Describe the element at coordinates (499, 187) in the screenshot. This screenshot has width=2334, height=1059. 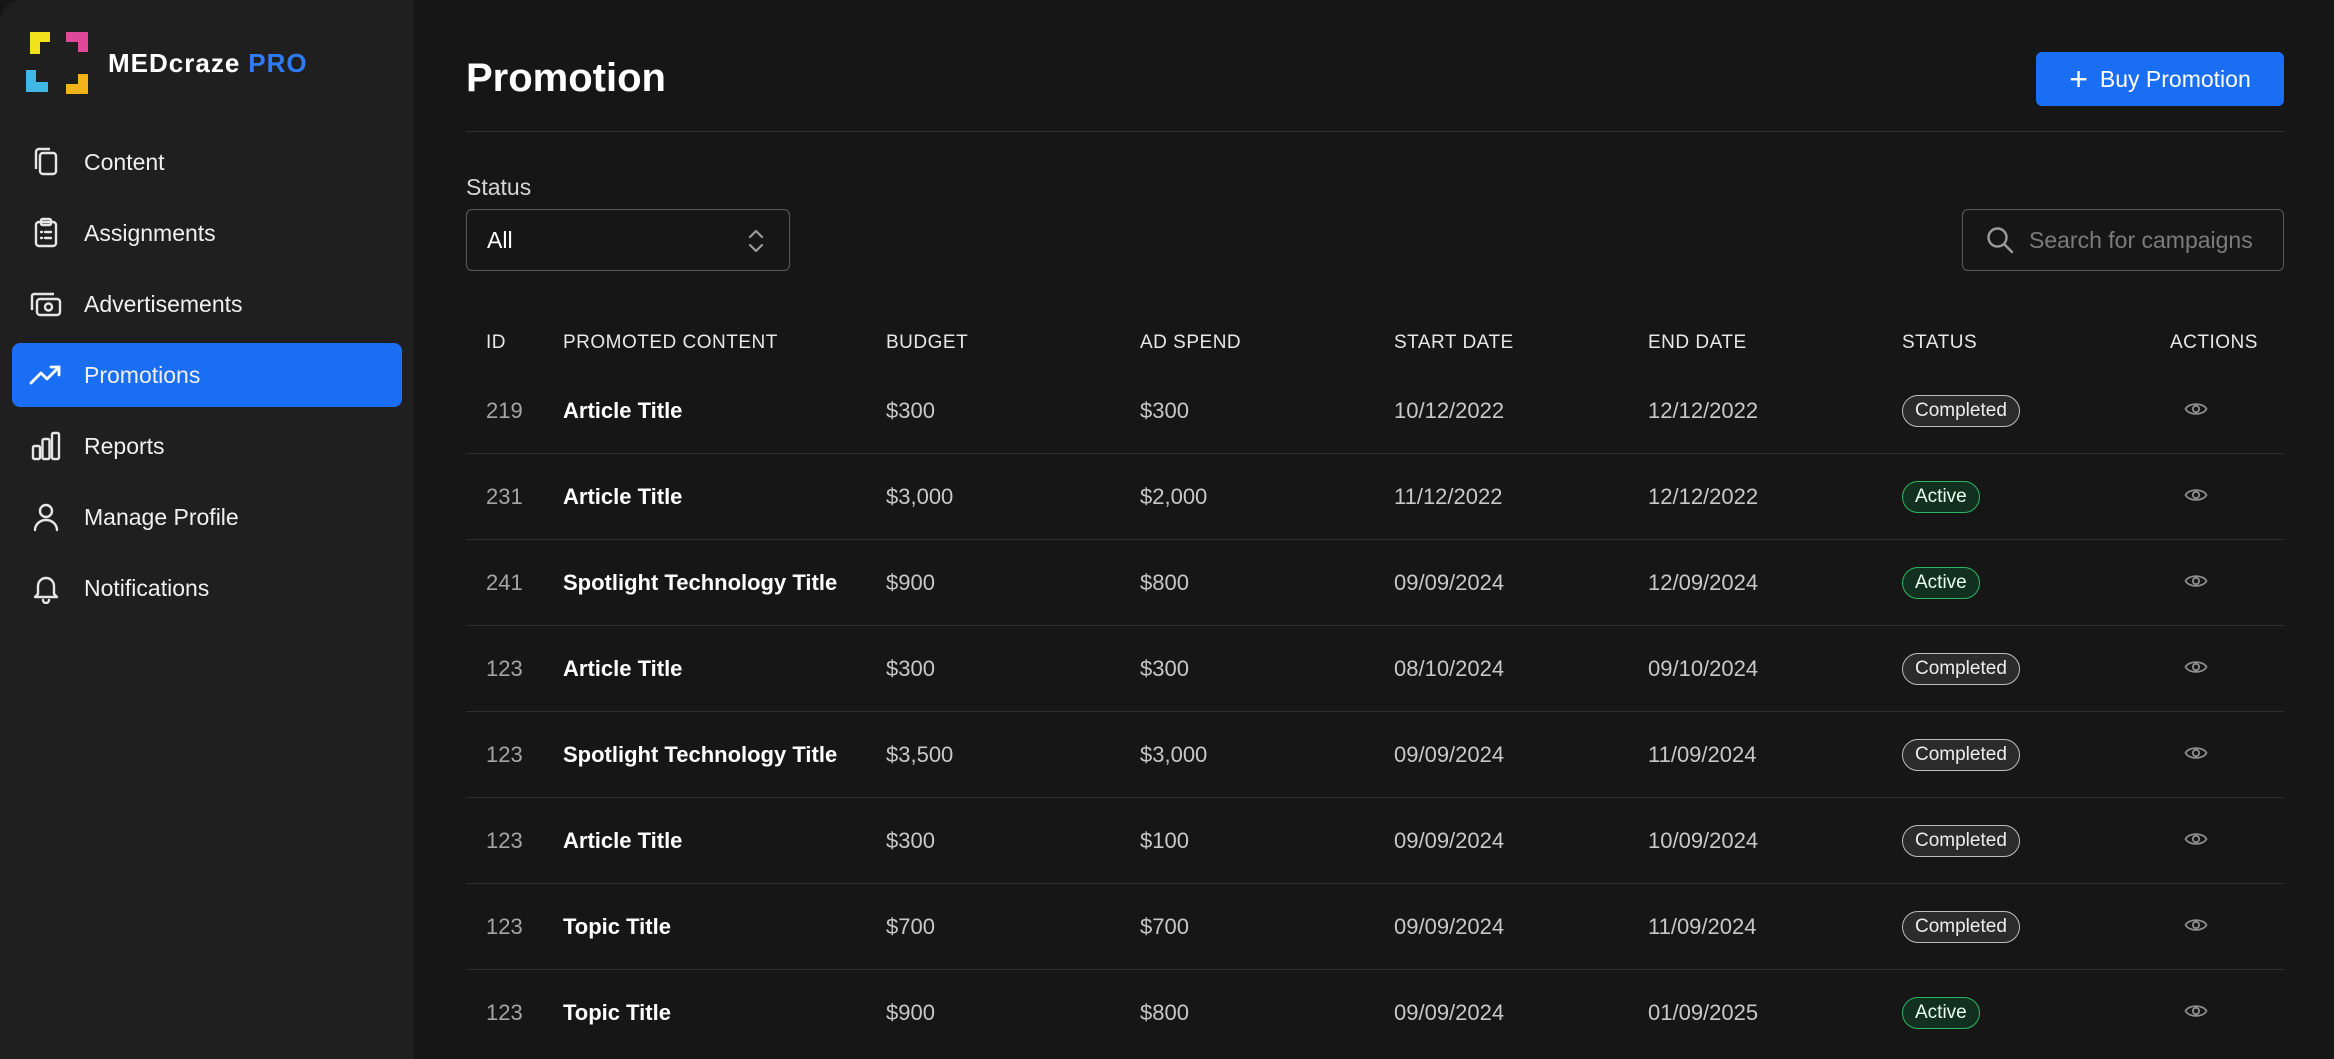
I see `status-filter-label: Status` at that location.